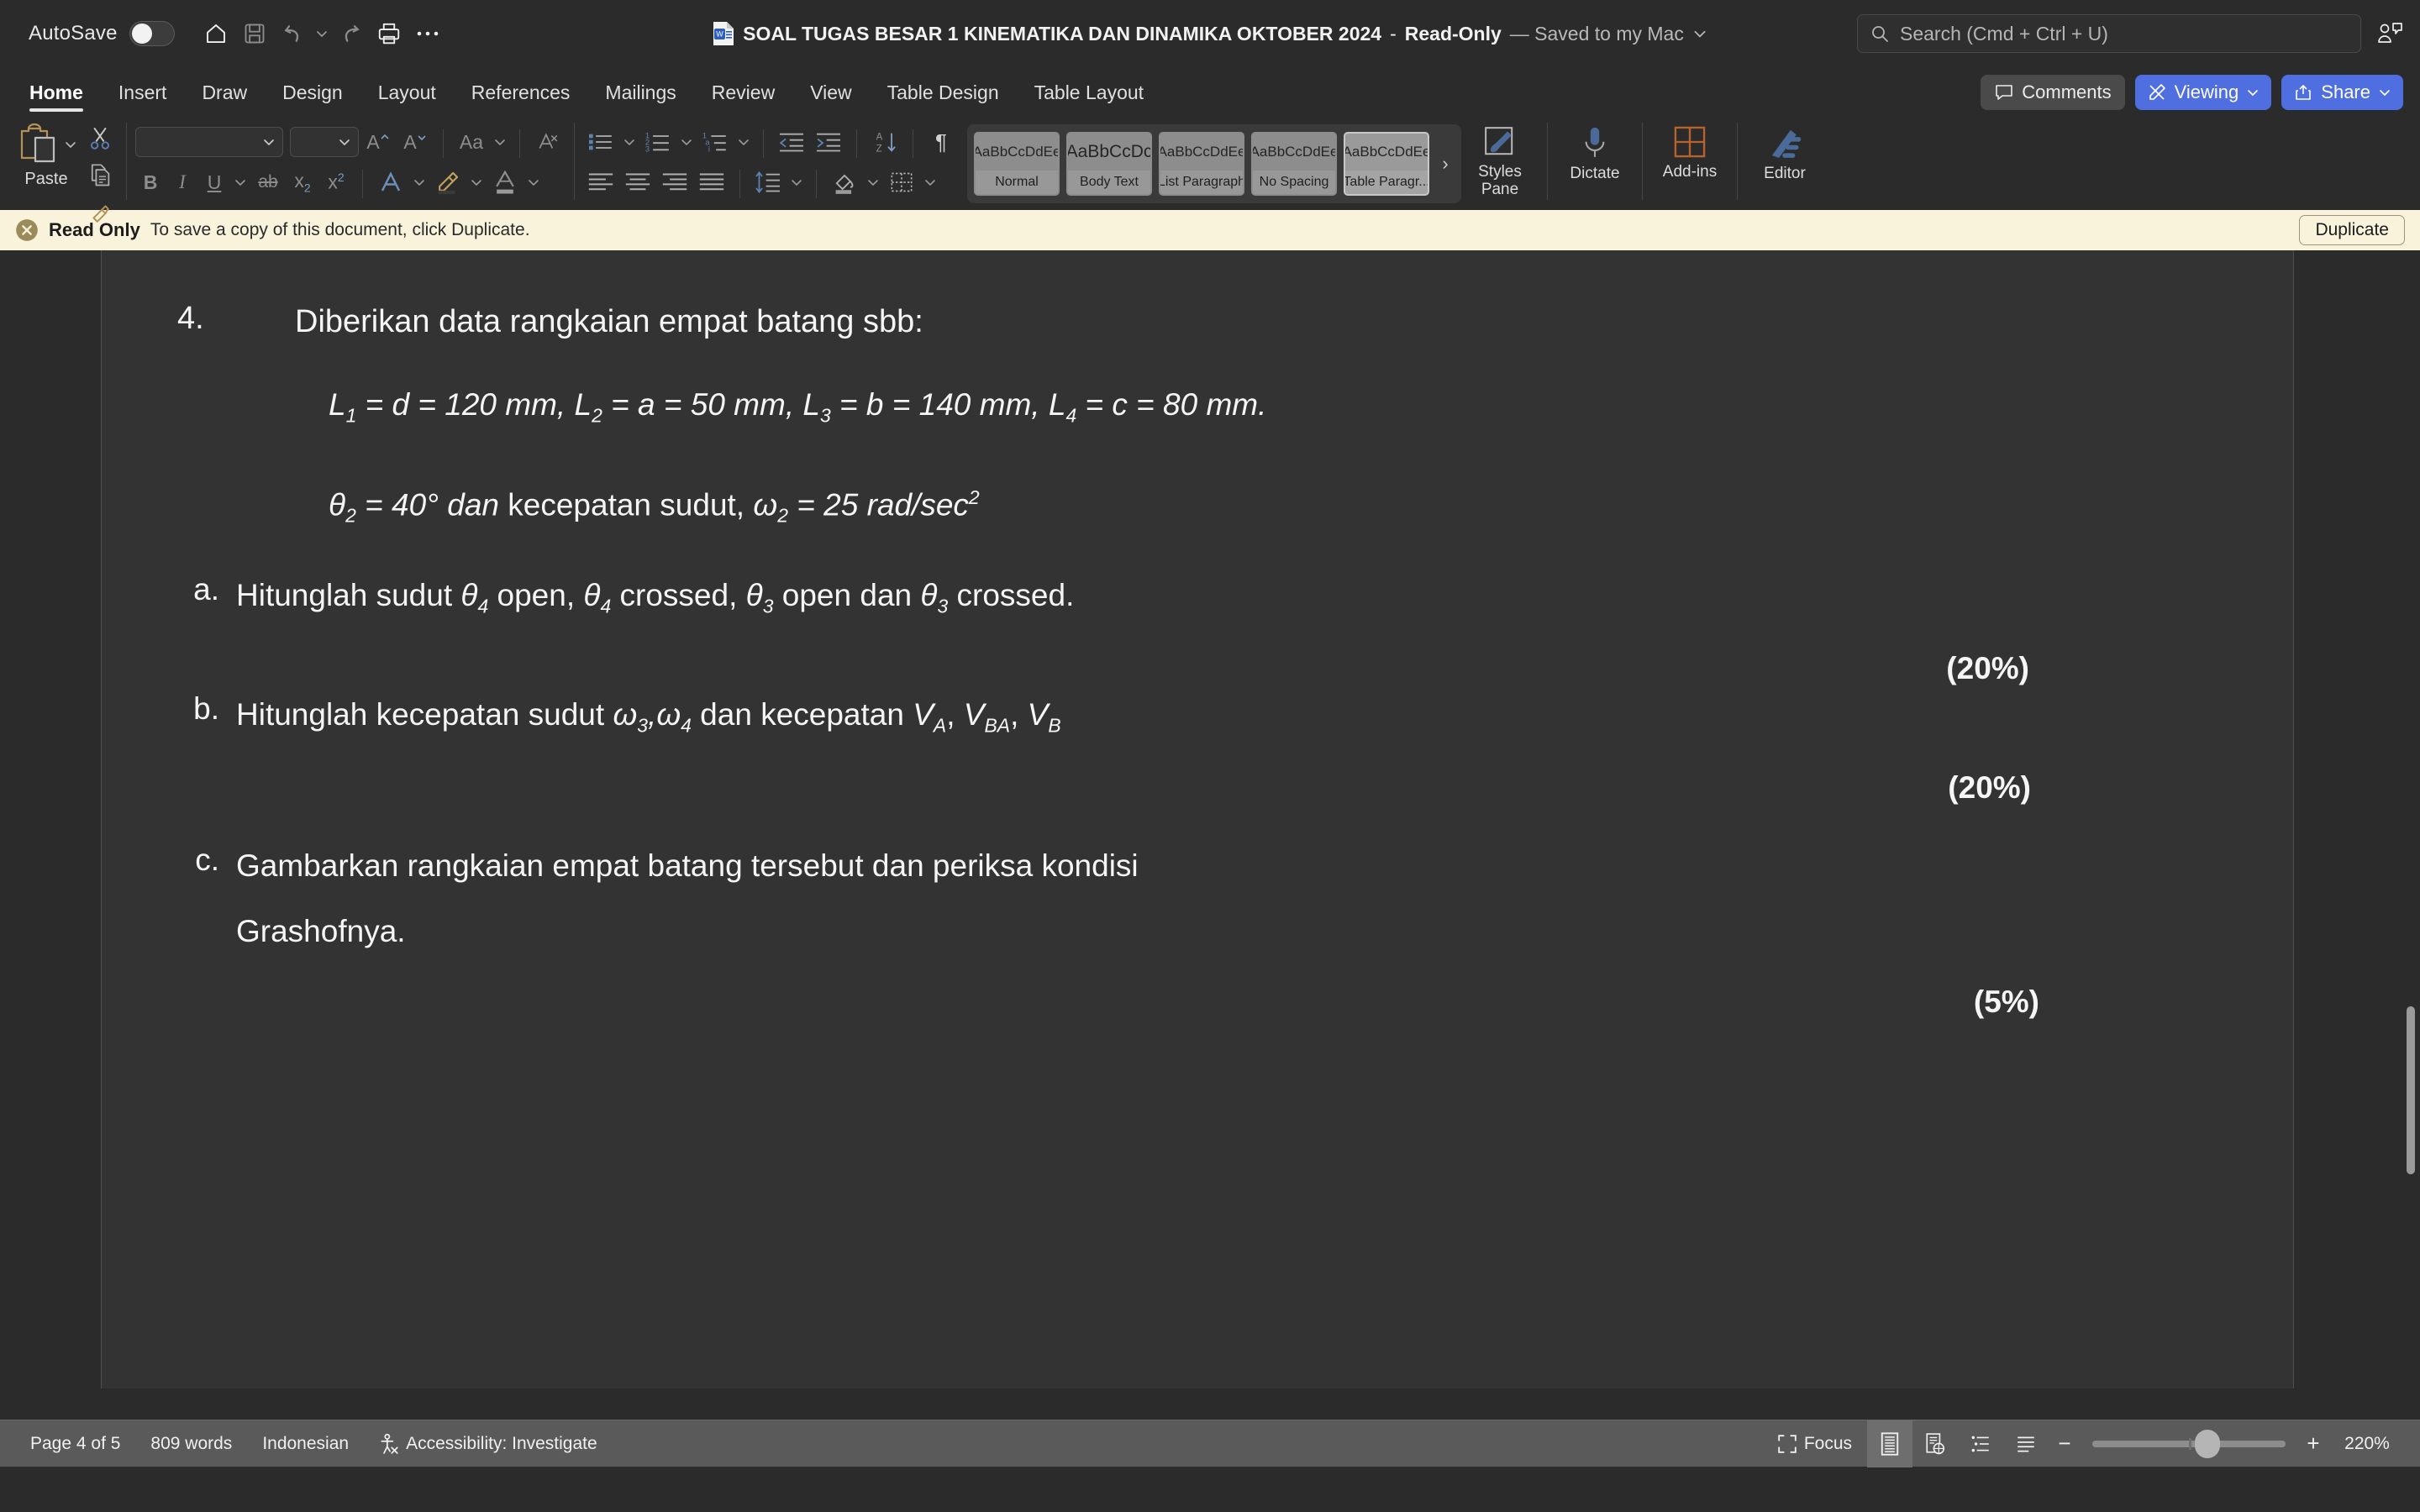 This screenshot has width=2420, height=1512. What do you see at coordinates (477, 182) in the screenshot?
I see `highlight-chevron-down-icon` at bounding box center [477, 182].